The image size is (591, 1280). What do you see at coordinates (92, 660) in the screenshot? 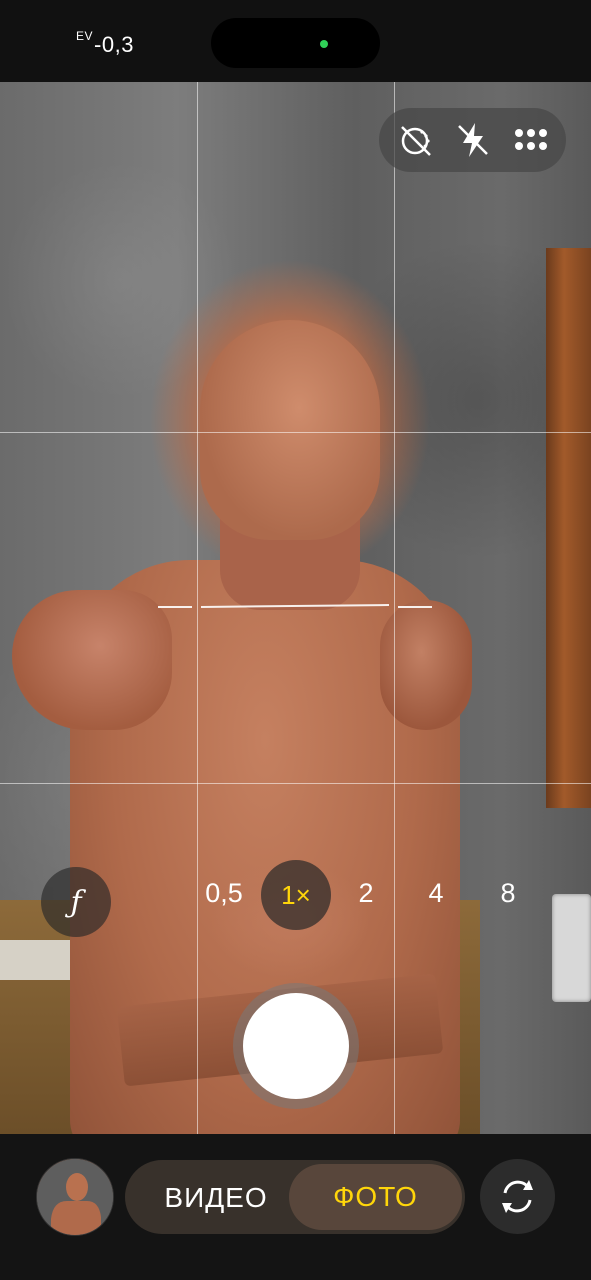
I see `dummy-left-shoulder` at bounding box center [92, 660].